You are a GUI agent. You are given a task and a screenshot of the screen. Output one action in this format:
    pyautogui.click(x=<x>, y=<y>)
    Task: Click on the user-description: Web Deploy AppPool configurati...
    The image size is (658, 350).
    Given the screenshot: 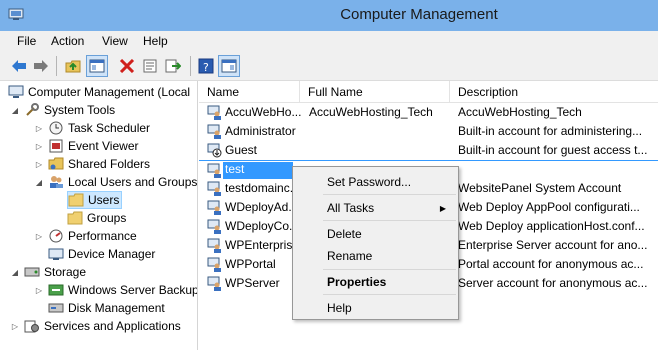 What is the action you would take?
    pyautogui.click(x=549, y=207)
    